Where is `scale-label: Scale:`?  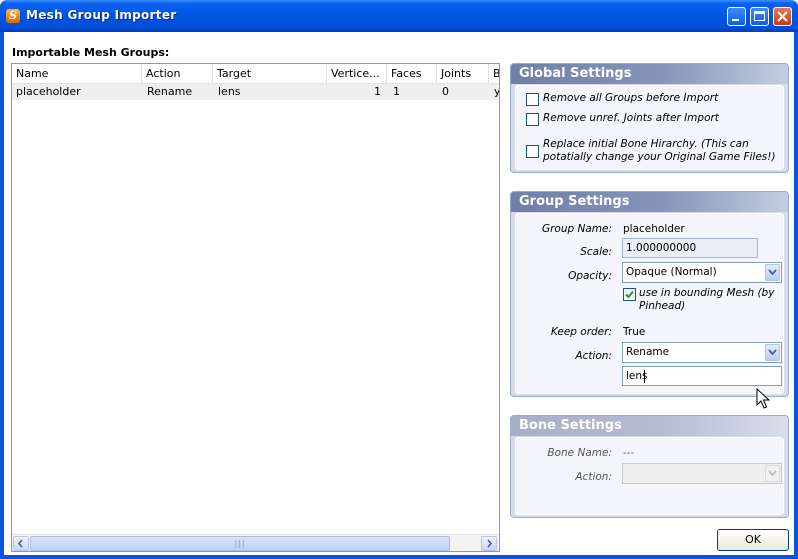
scale-label: Scale: is located at coordinates (596, 252).